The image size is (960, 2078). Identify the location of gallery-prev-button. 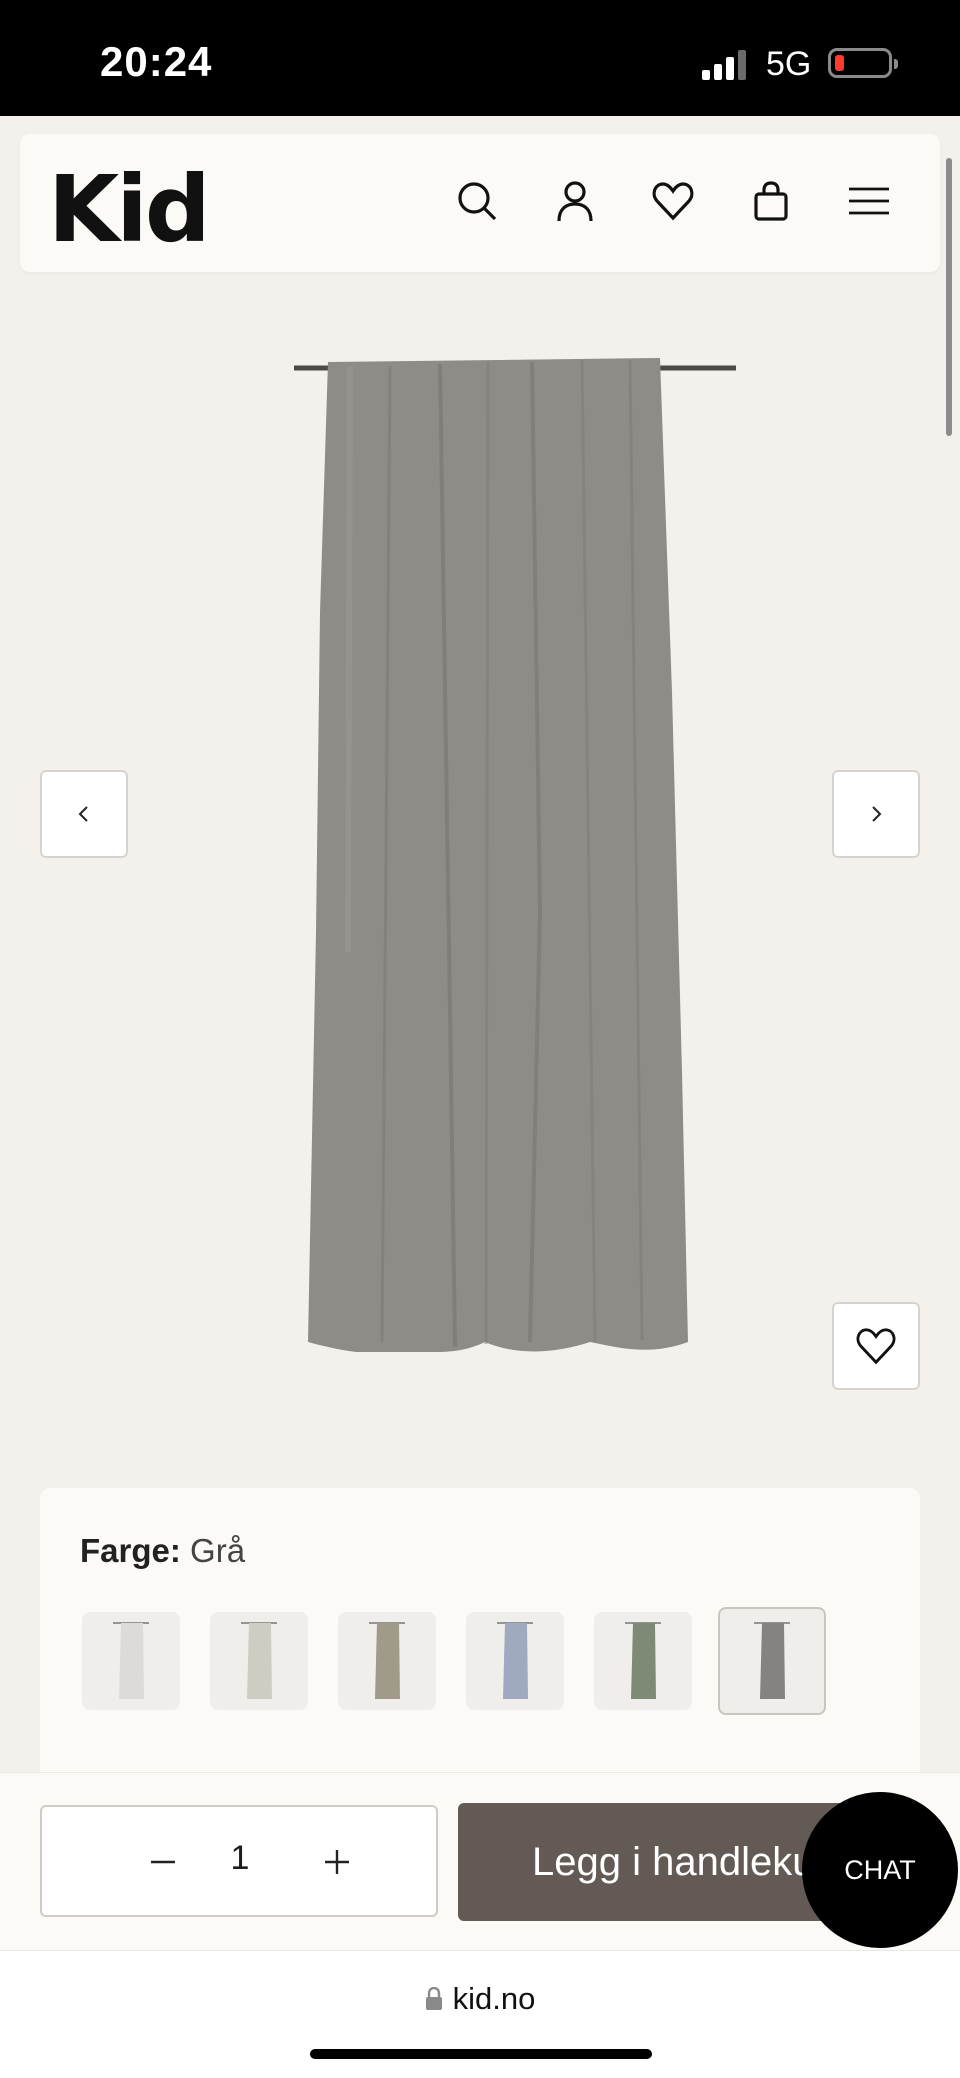
(84, 814).